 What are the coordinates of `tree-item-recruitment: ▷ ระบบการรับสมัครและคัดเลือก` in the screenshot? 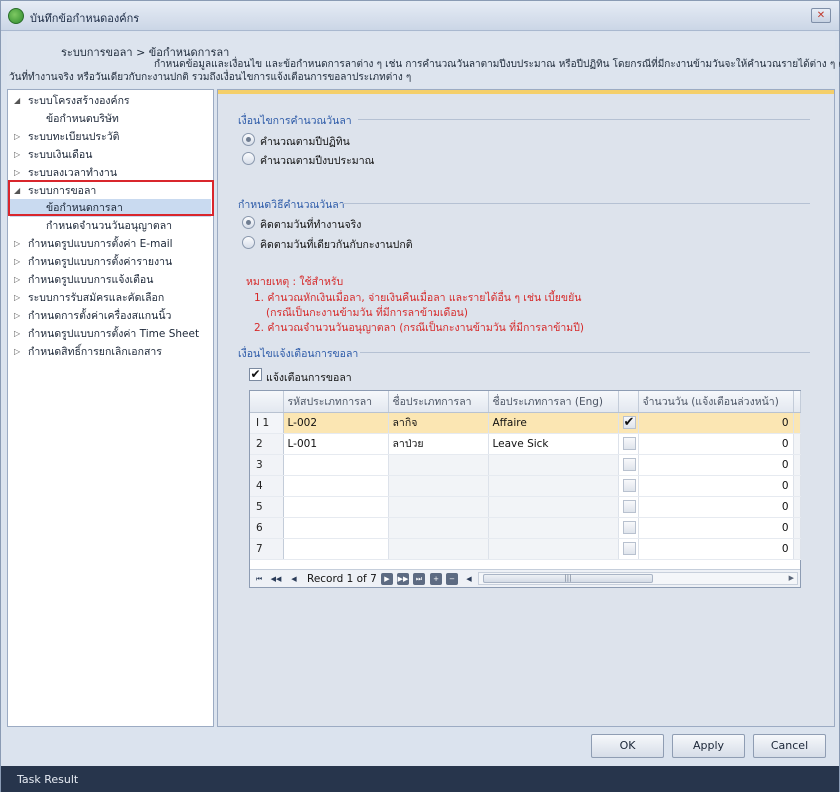 It's located at (110, 298).